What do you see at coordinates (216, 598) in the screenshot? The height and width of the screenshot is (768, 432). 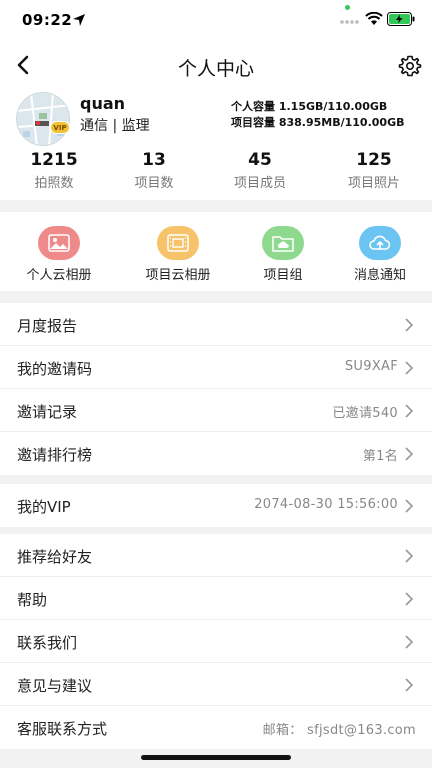 I see `menu-item-help: 帮助` at bounding box center [216, 598].